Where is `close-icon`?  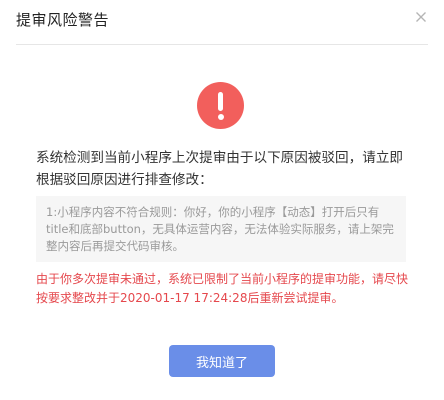
close-icon is located at coordinates (421, 16).